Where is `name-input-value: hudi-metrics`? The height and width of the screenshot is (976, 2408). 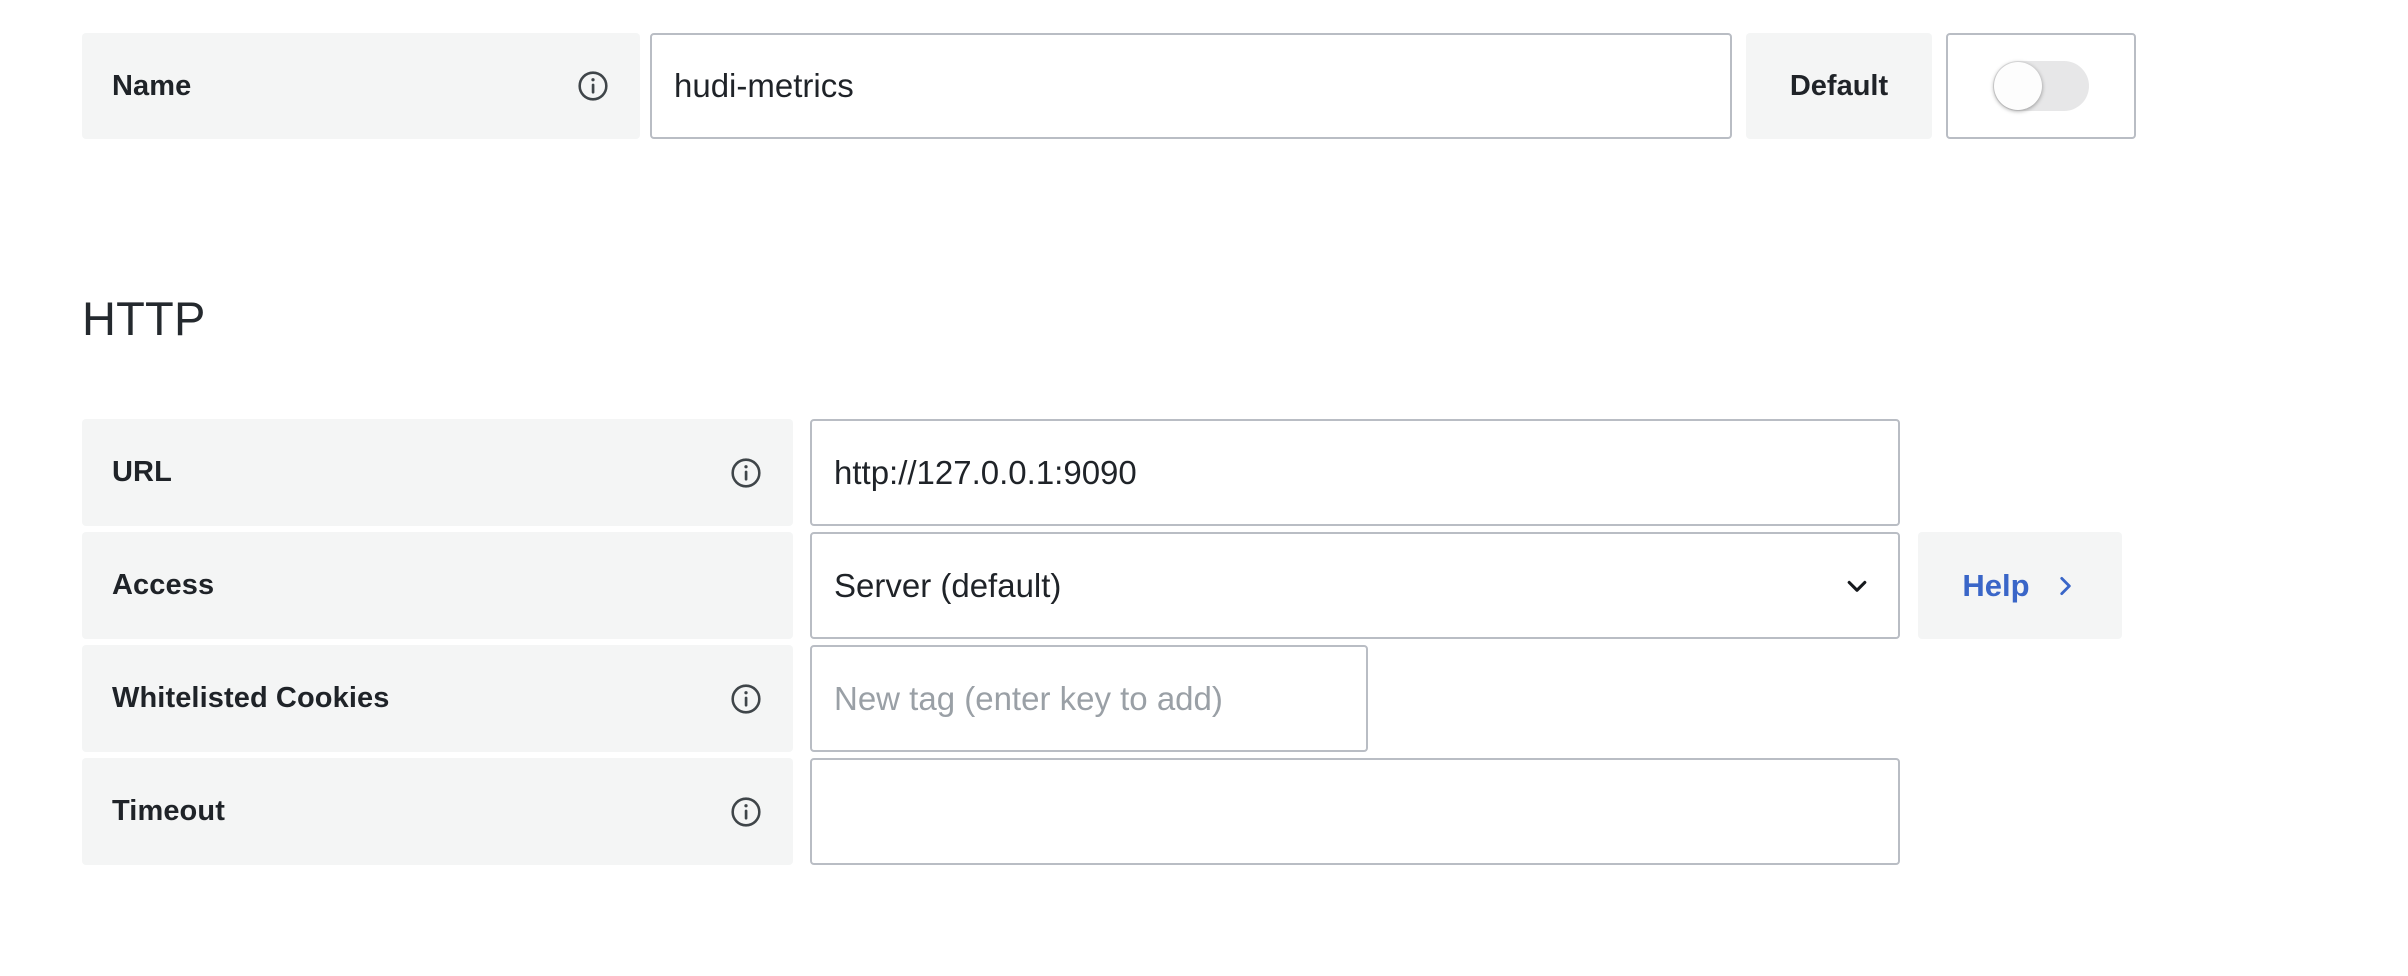 name-input-value: hudi-metrics is located at coordinates (764, 85).